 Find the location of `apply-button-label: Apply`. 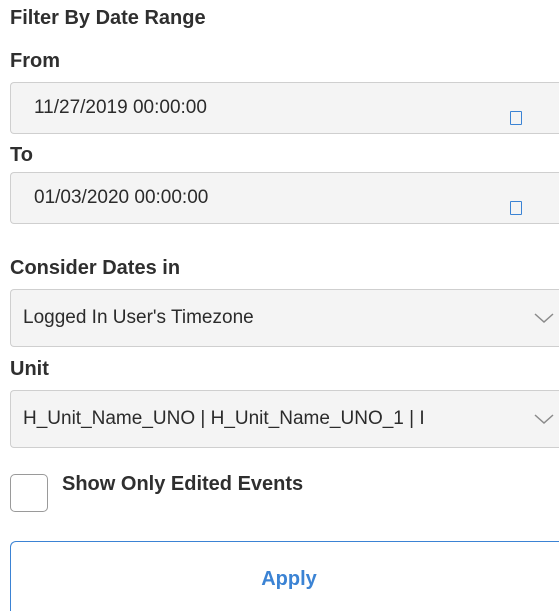

apply-button-label: Apply is located at coordinates (289, 579).